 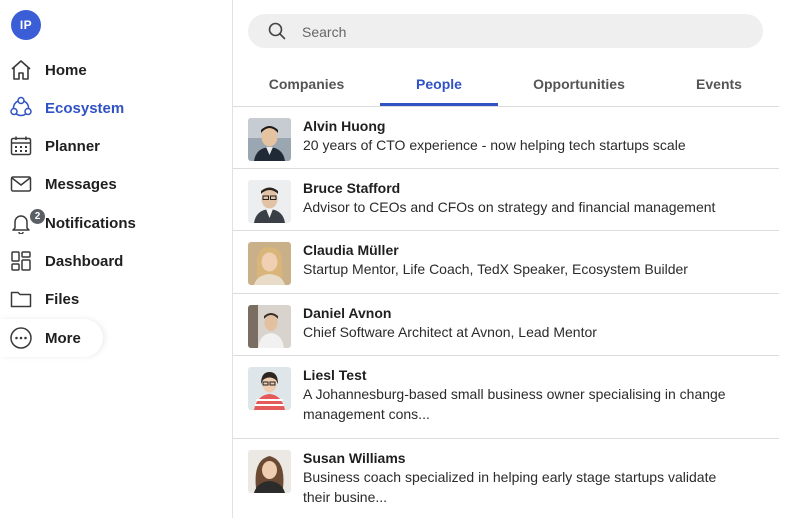 I want to click on sidebar-item-label: Planner, so click(x=73, y=146).